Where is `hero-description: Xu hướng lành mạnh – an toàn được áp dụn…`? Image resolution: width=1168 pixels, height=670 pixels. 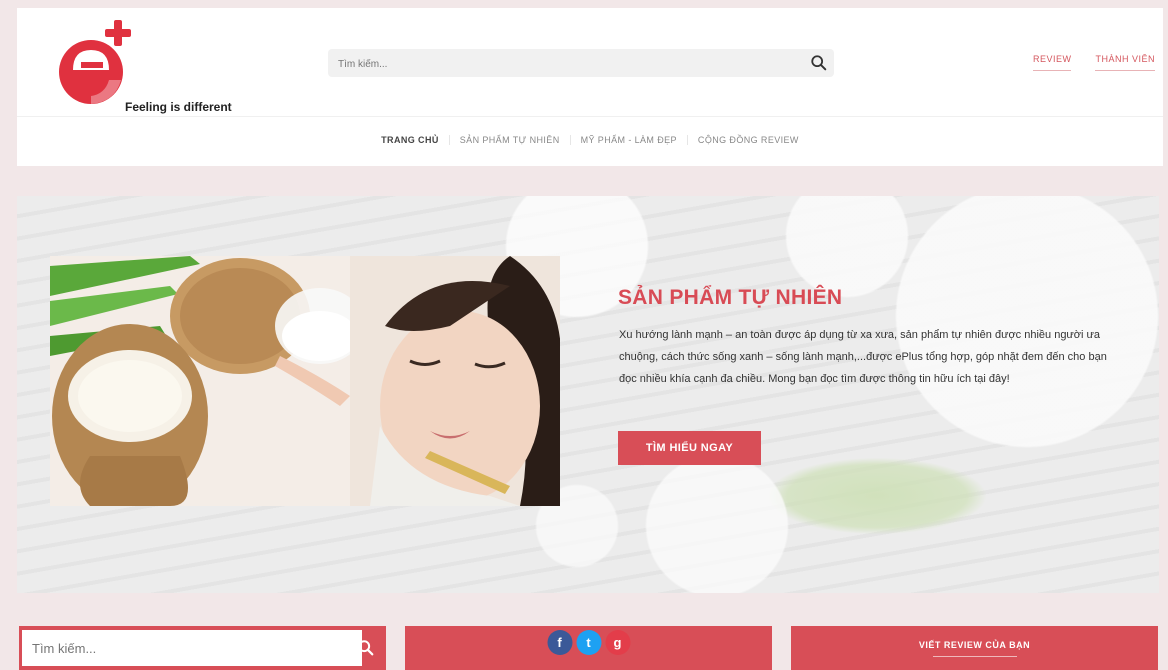 hero-description: Xu hướng lành mạnh – an toàn được áp dụn… is located at coordinates (863, 357).